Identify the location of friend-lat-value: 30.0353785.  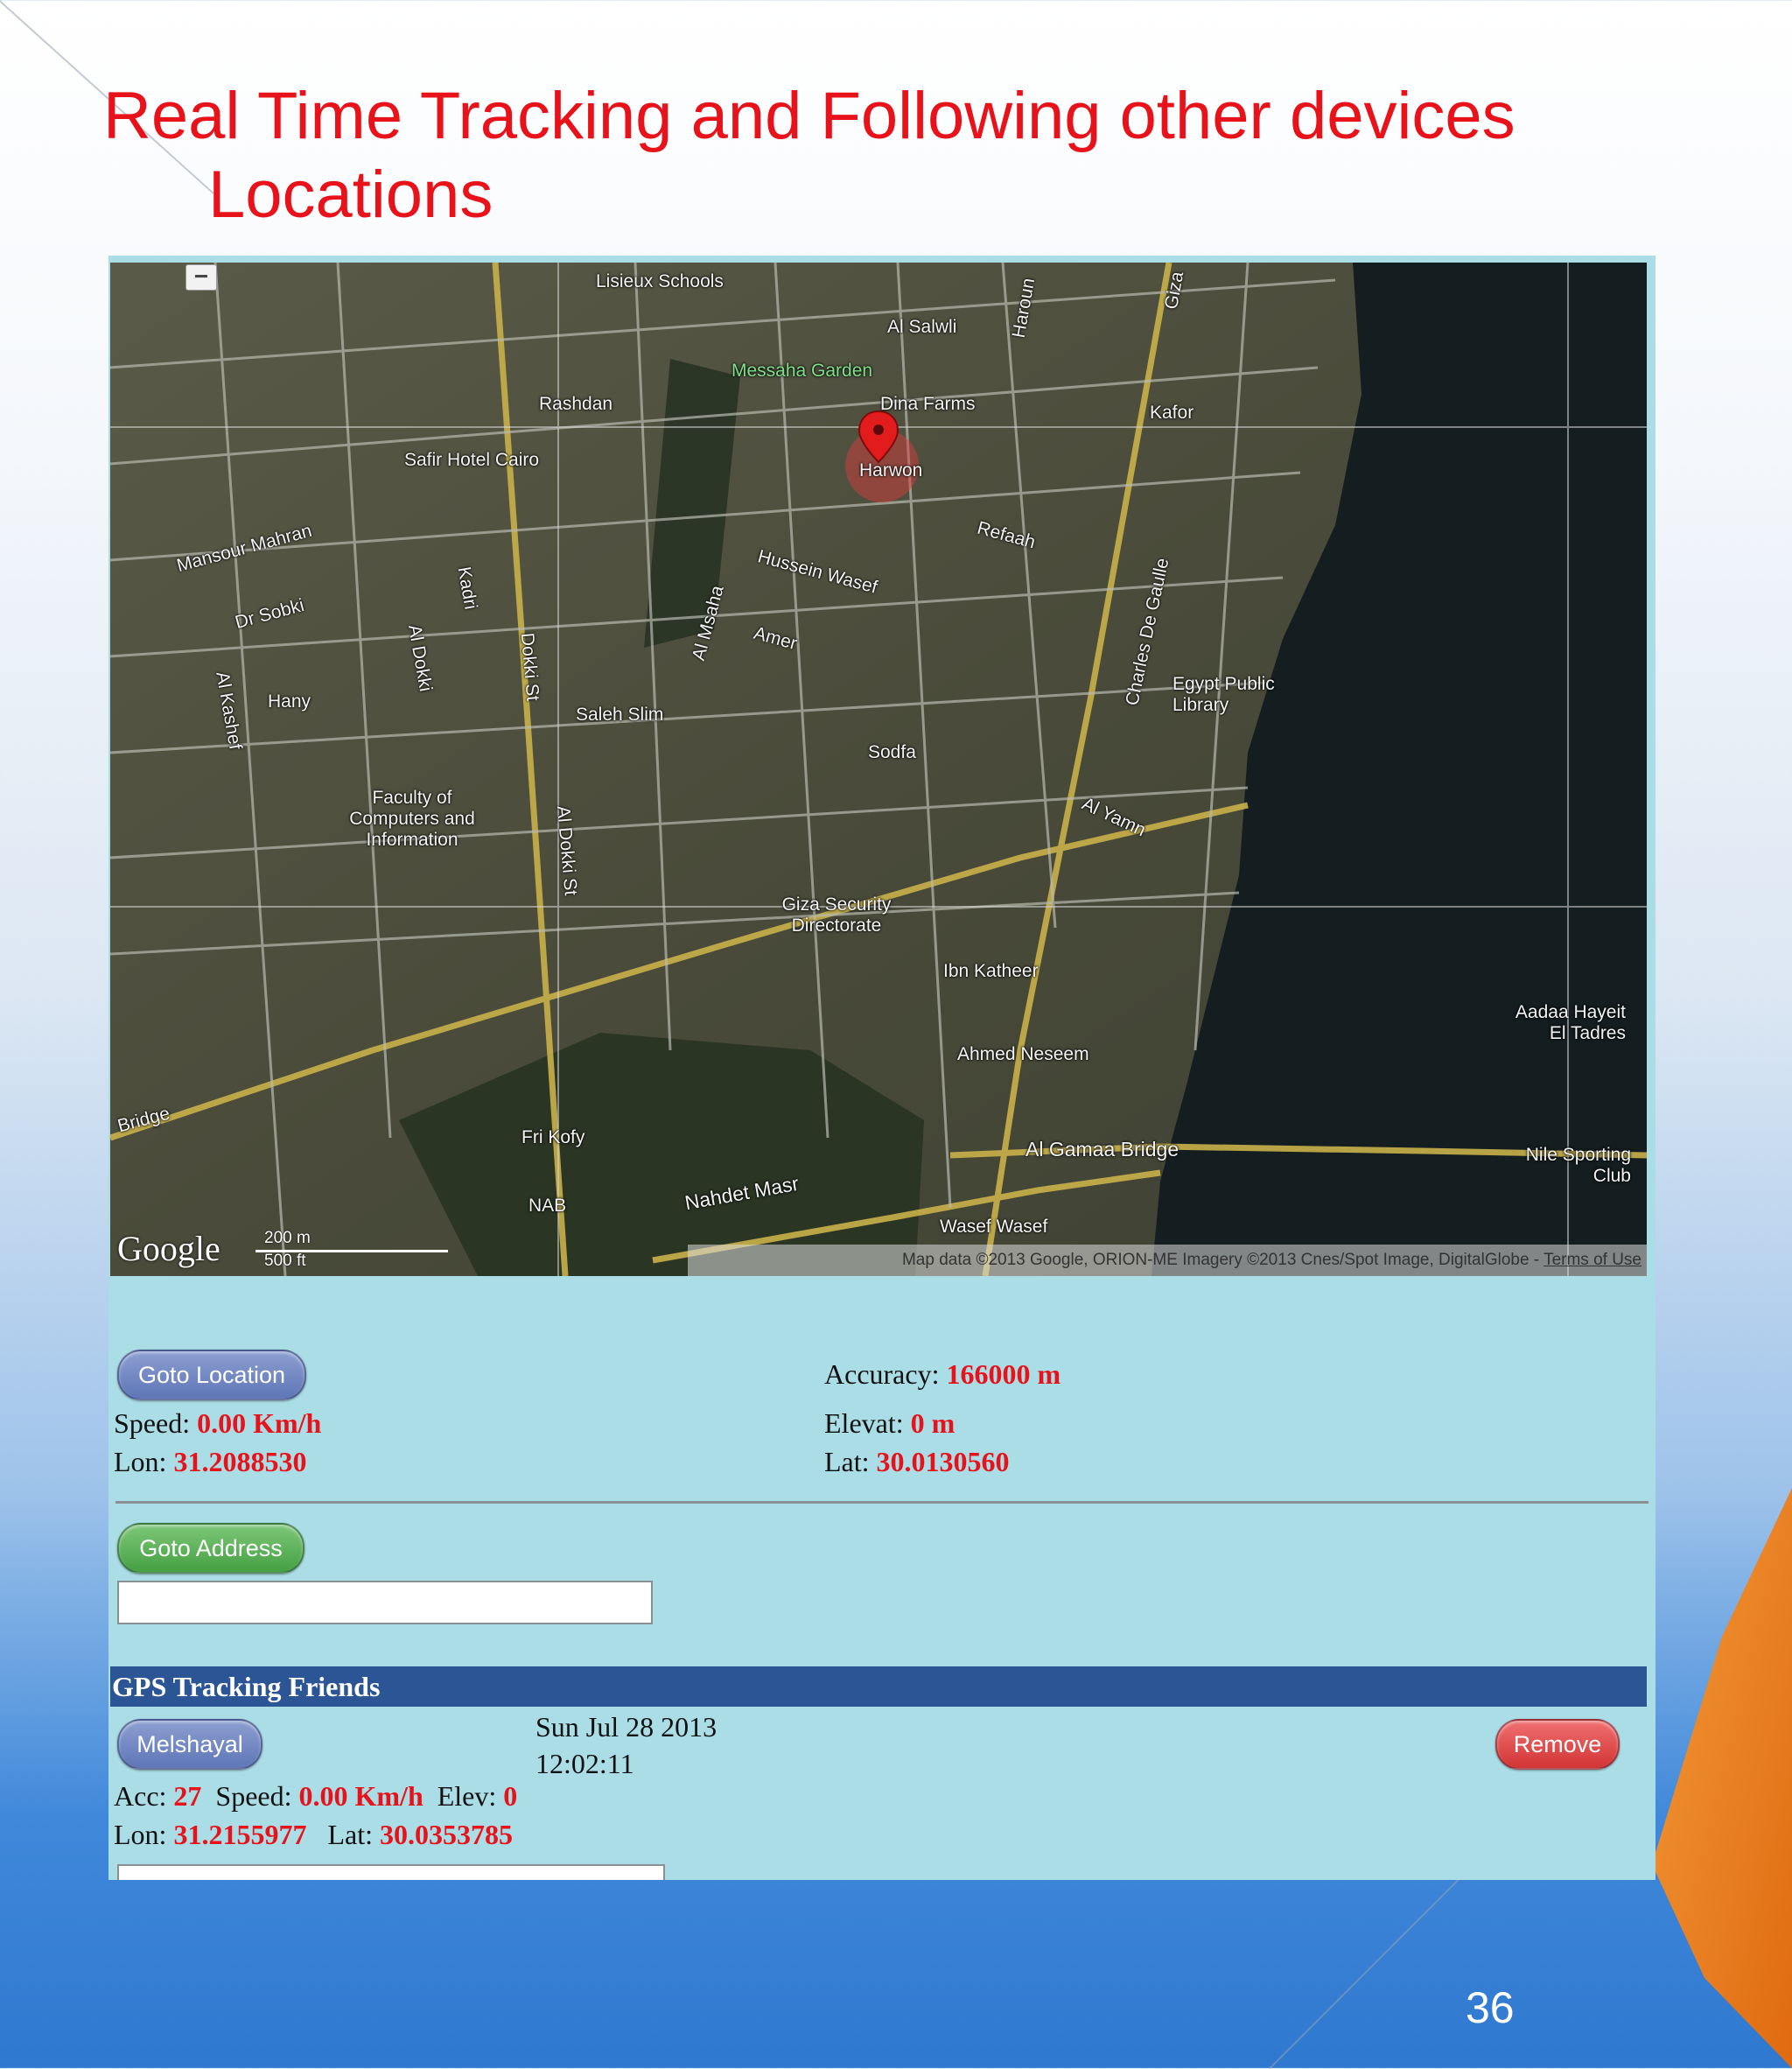
(446, 1834).